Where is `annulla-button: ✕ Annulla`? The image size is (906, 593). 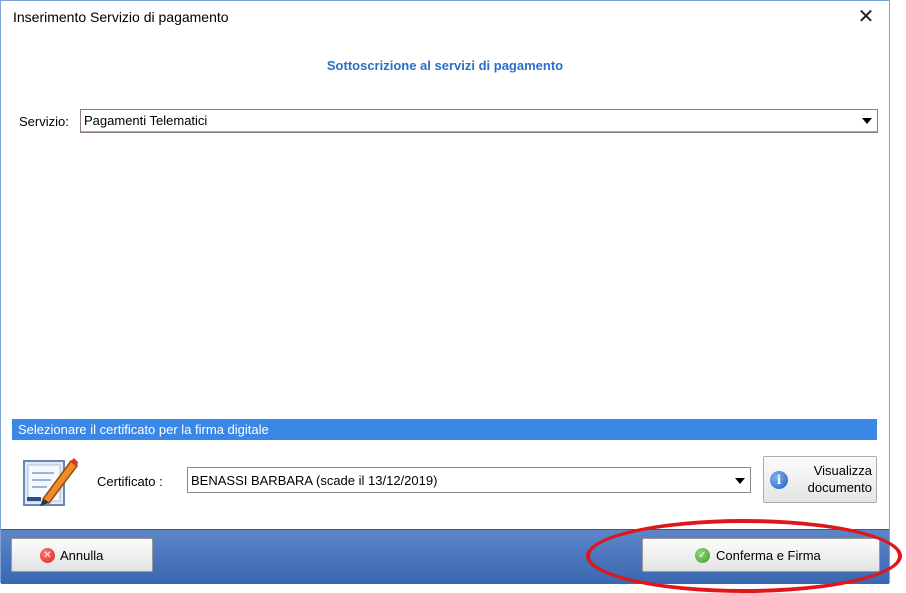
annulla-button: ✕ Annulla is located at coordinates (82, 555).